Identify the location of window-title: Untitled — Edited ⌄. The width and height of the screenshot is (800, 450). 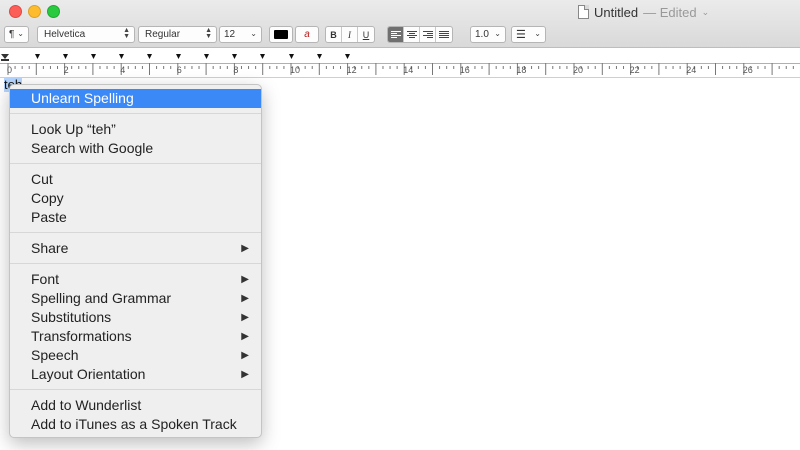
(643, 12).